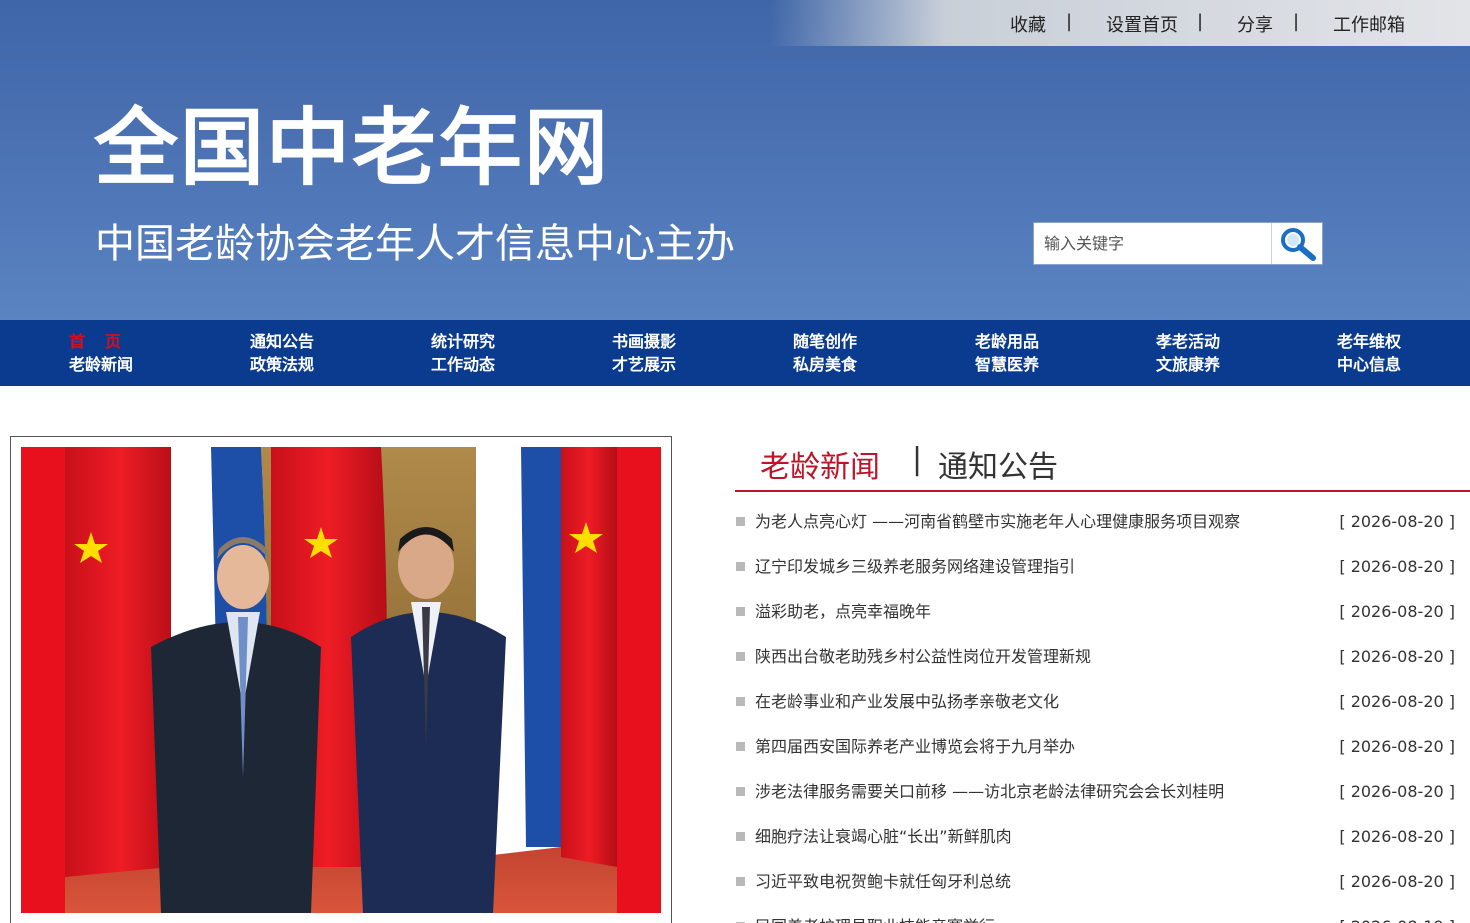  Describe the element at coordinates (997, 521) in the screenshot. I see `news-title-link: 为老人点亮心灯 ——河南省鹤壁市实施老年人心理健康服务项目观察` at that location.